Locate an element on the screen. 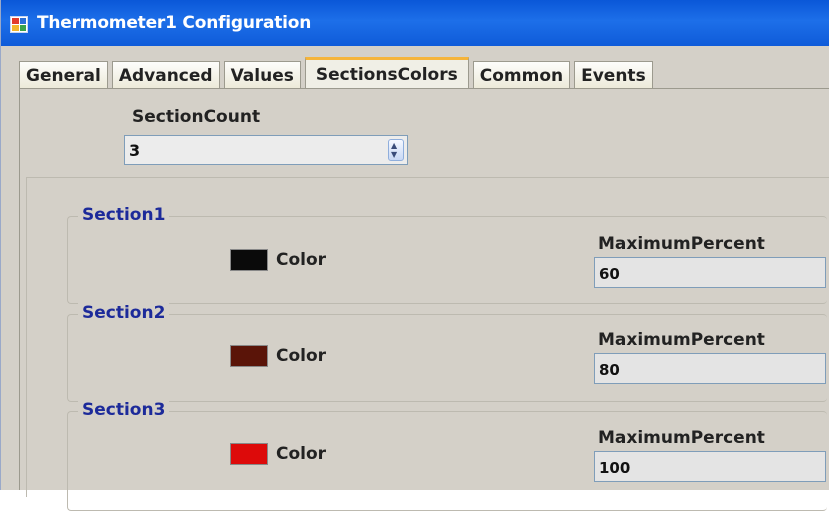  section1-color-label: Color is located at coordinates (301, 260).